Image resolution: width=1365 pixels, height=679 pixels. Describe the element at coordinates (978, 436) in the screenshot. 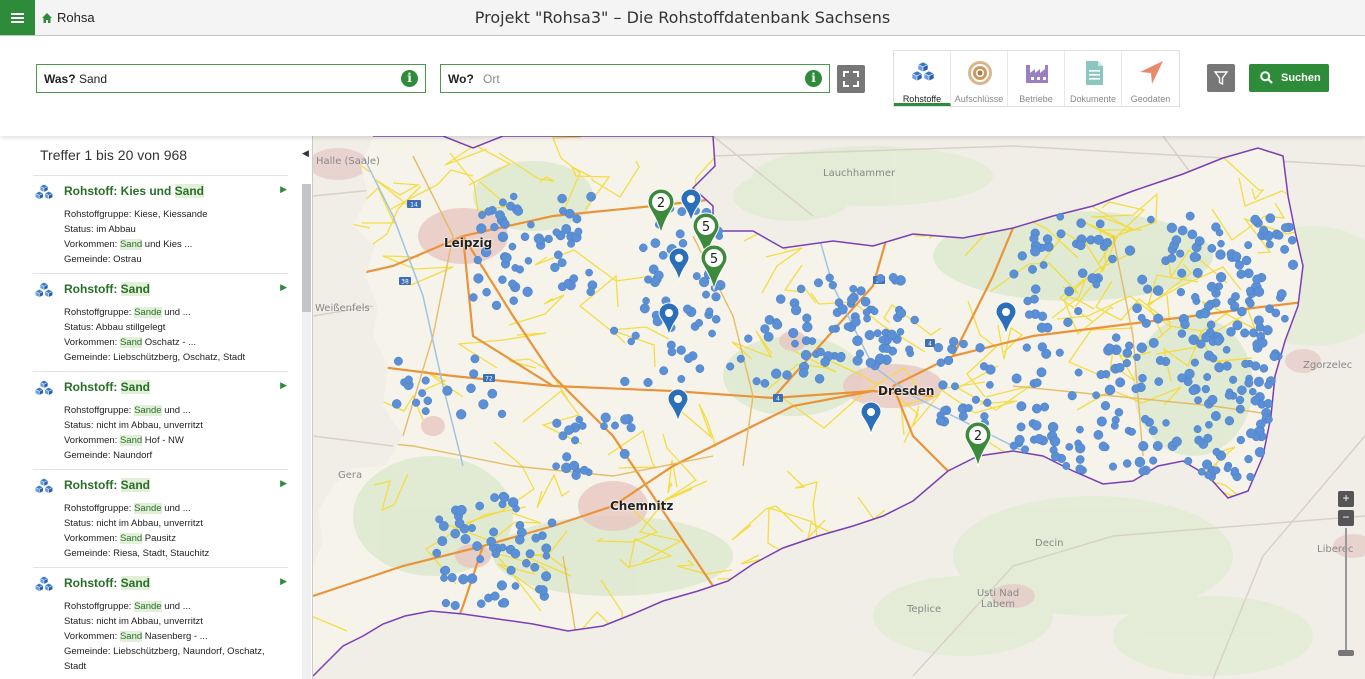

I see `cluster-count: 2` at that location.